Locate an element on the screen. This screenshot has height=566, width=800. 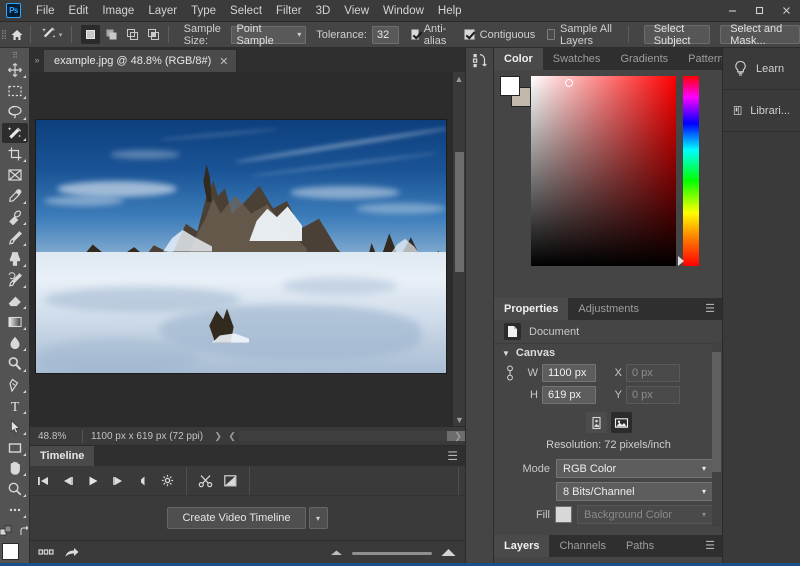
tab-channels: Channels is located at coordinates (582, 546).